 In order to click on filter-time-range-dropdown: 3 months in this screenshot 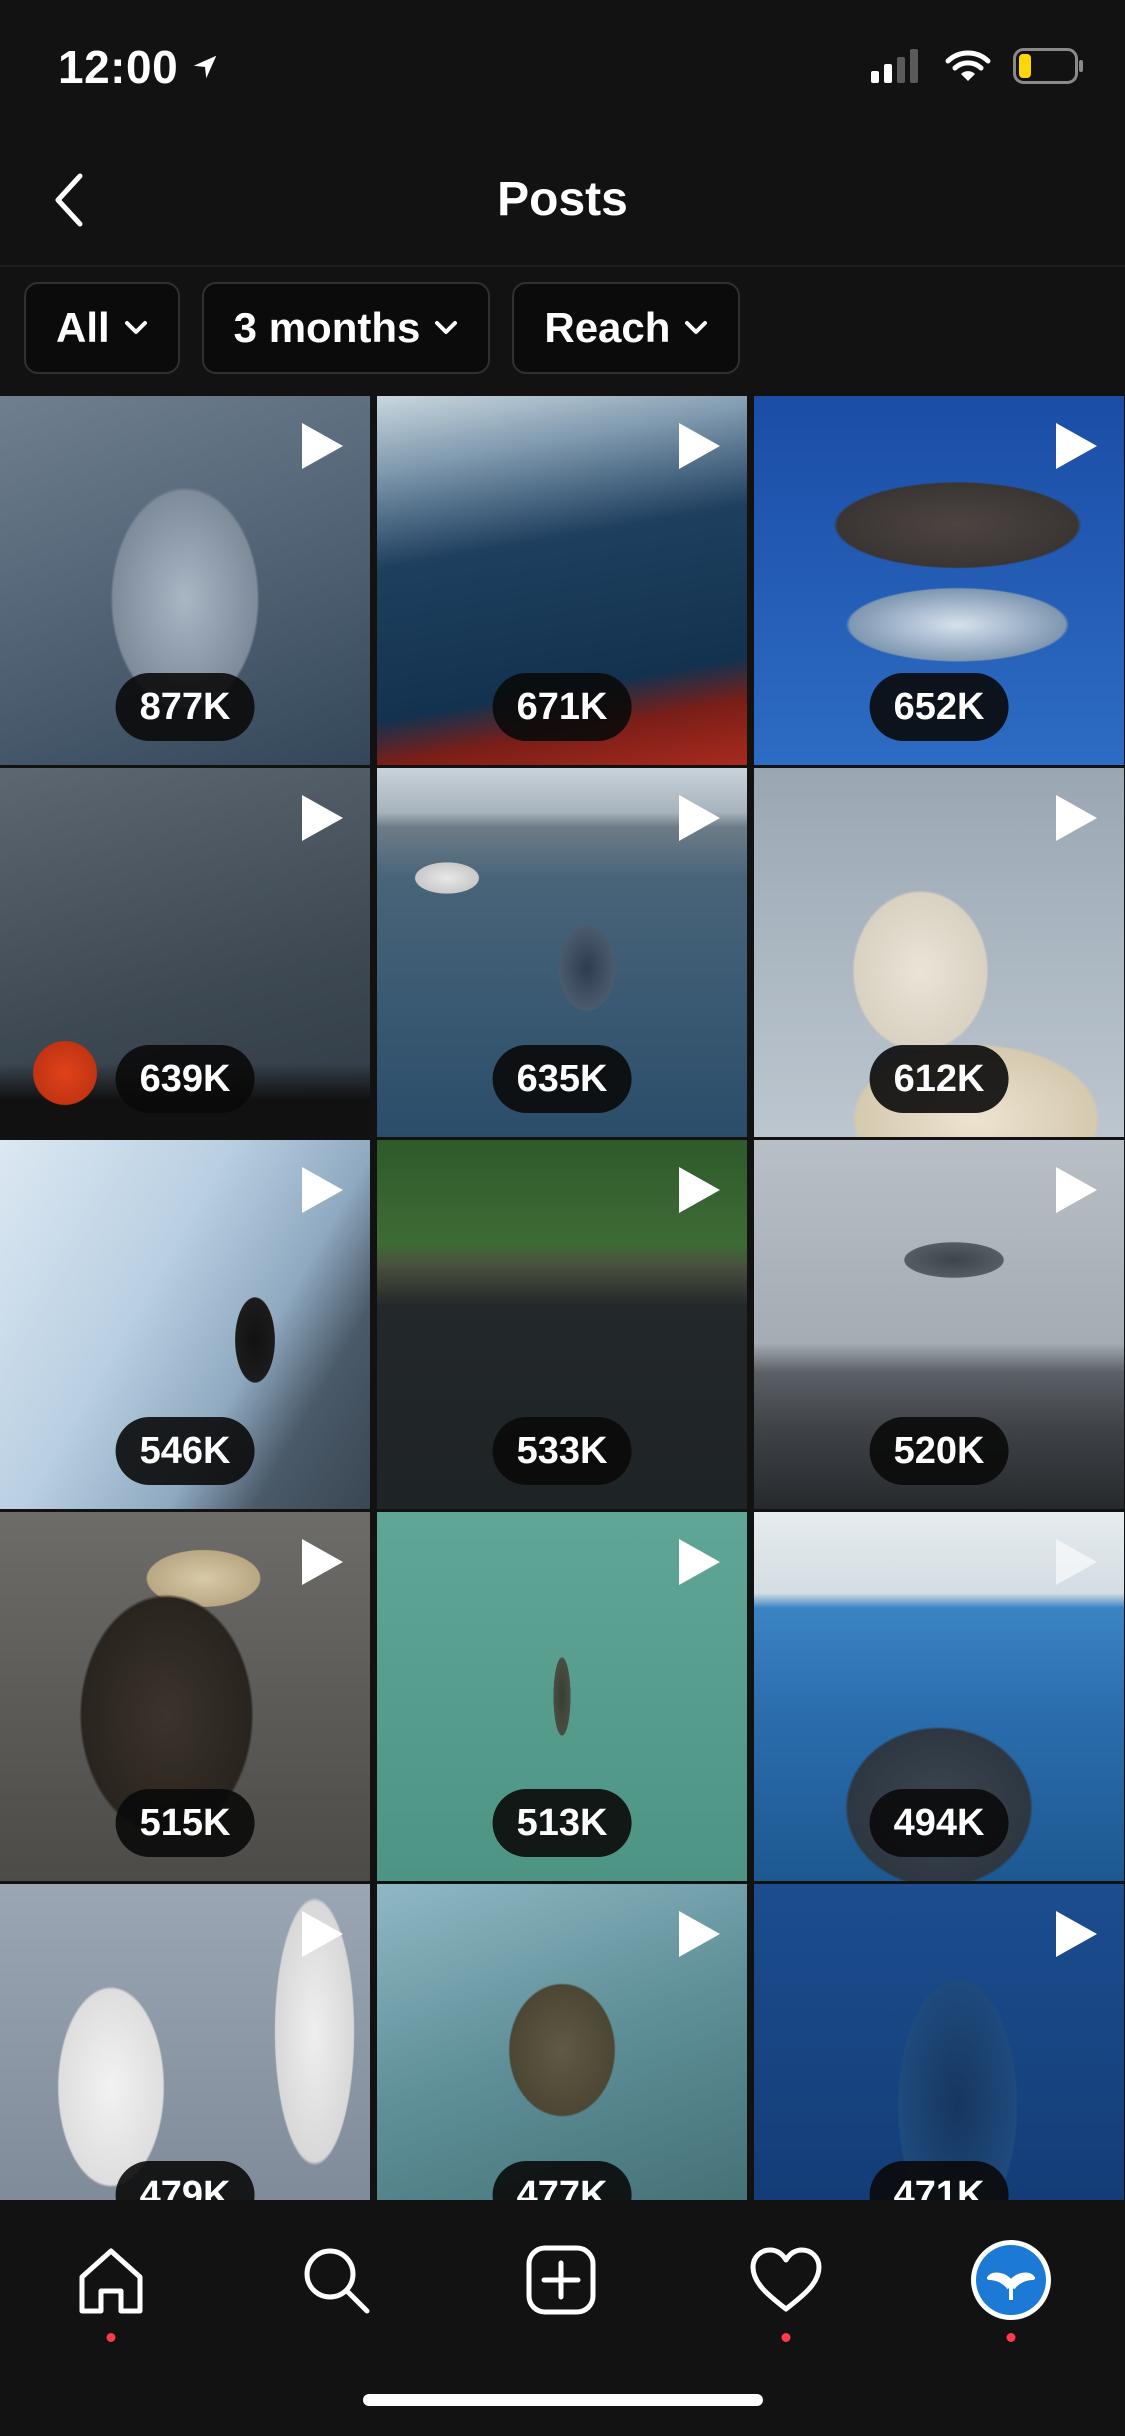, I will do `click(346, 328)`.